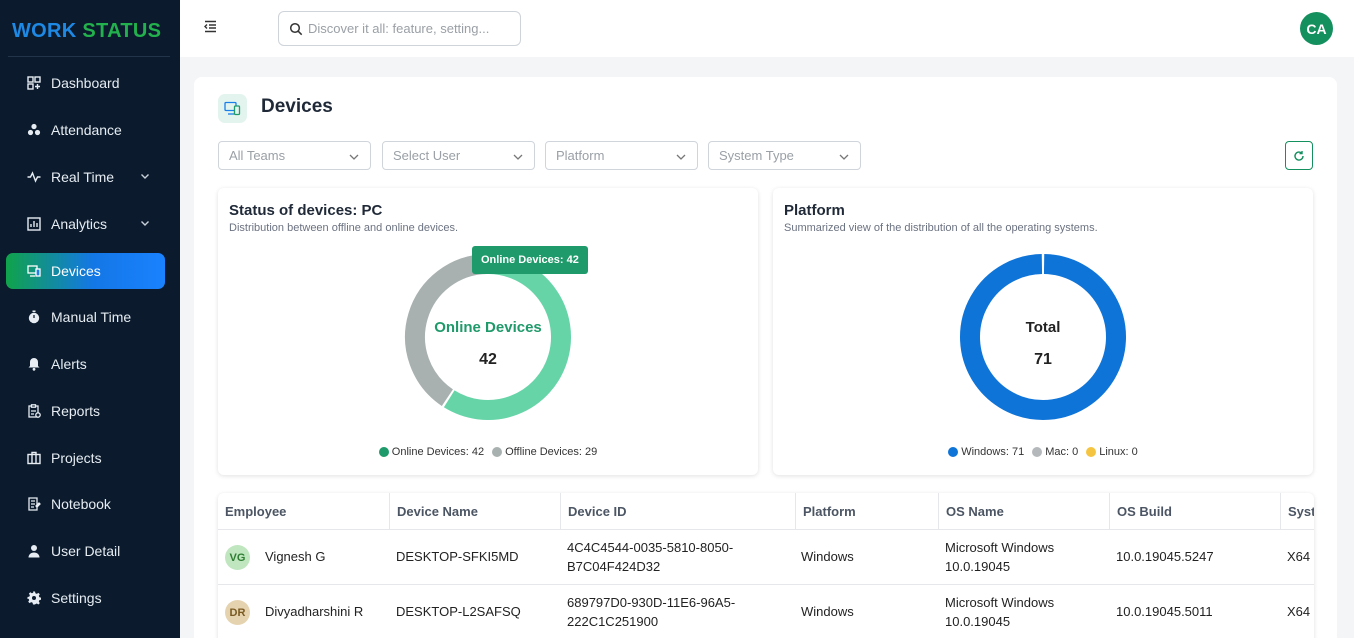 This screenshot has height=638, width=1354. I want to click on employee-name: Divyadharshini R, so click(314, 611).